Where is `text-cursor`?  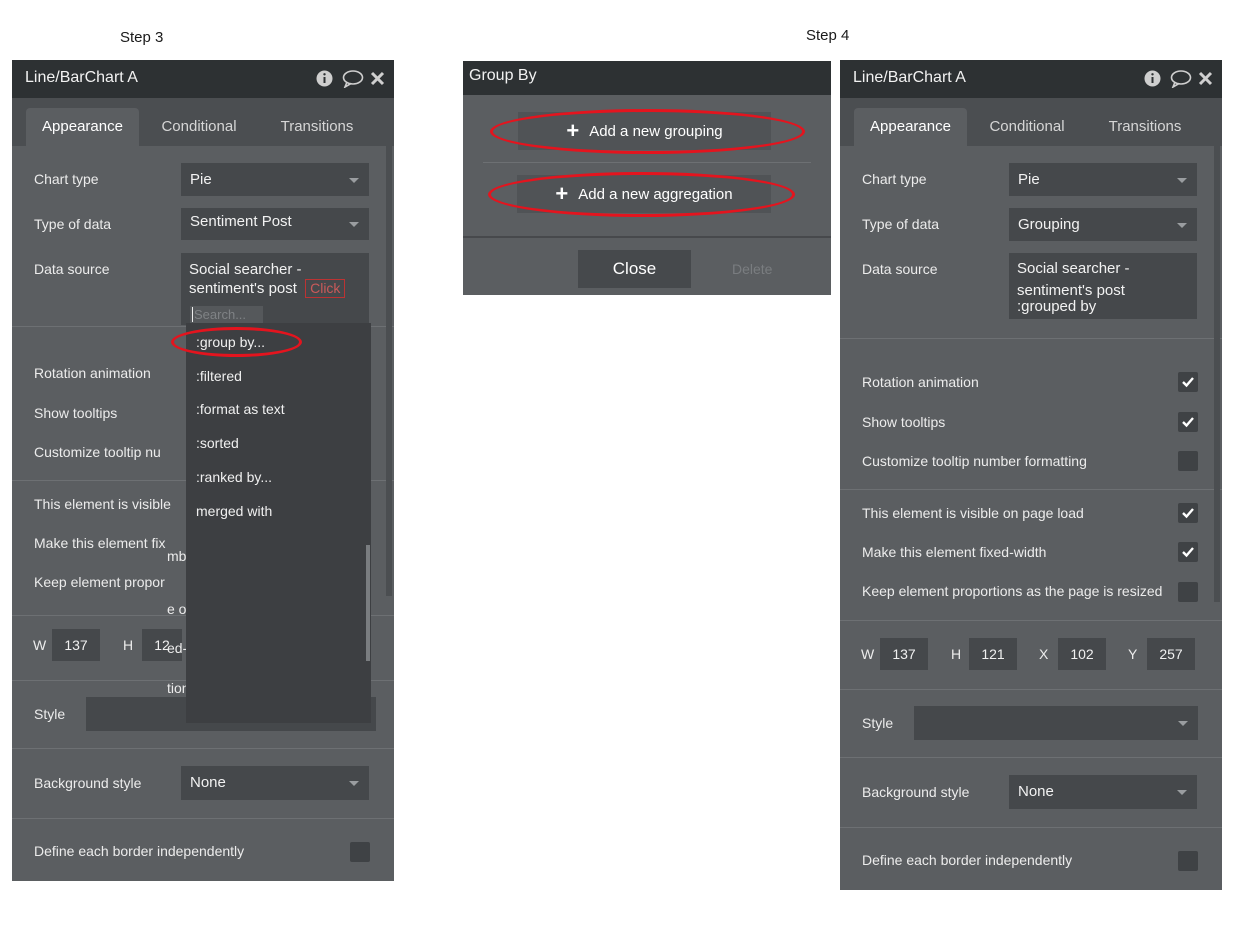
text-cursor is located at coordinates (192, 314).